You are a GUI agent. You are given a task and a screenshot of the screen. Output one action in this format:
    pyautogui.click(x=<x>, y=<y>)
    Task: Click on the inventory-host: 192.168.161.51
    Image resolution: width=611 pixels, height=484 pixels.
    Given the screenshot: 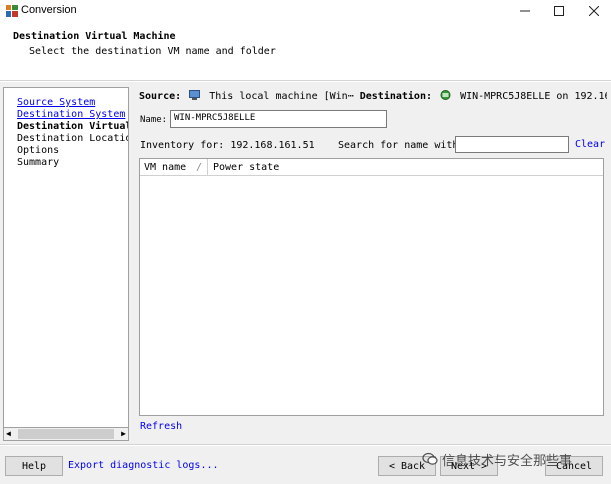 What is the action you would take?
    pyautogui.click(x=272, y=145)
    